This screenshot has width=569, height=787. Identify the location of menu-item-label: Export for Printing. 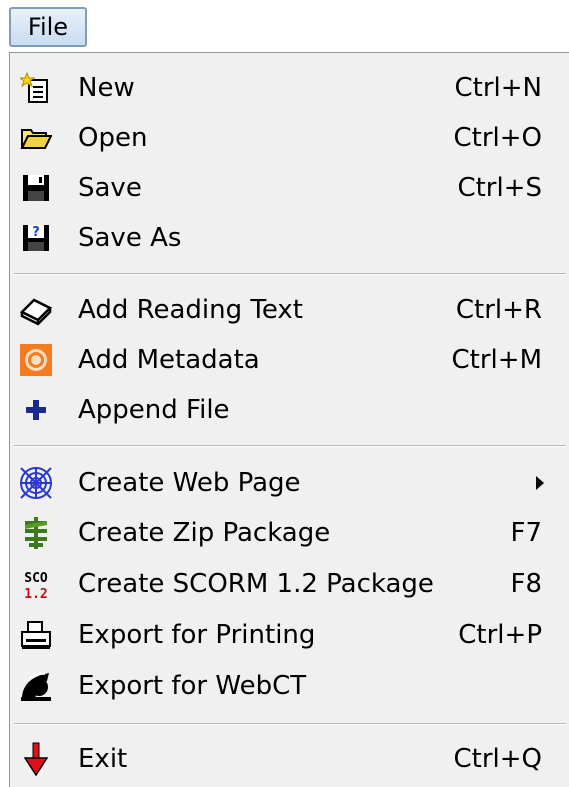
(197, 635).